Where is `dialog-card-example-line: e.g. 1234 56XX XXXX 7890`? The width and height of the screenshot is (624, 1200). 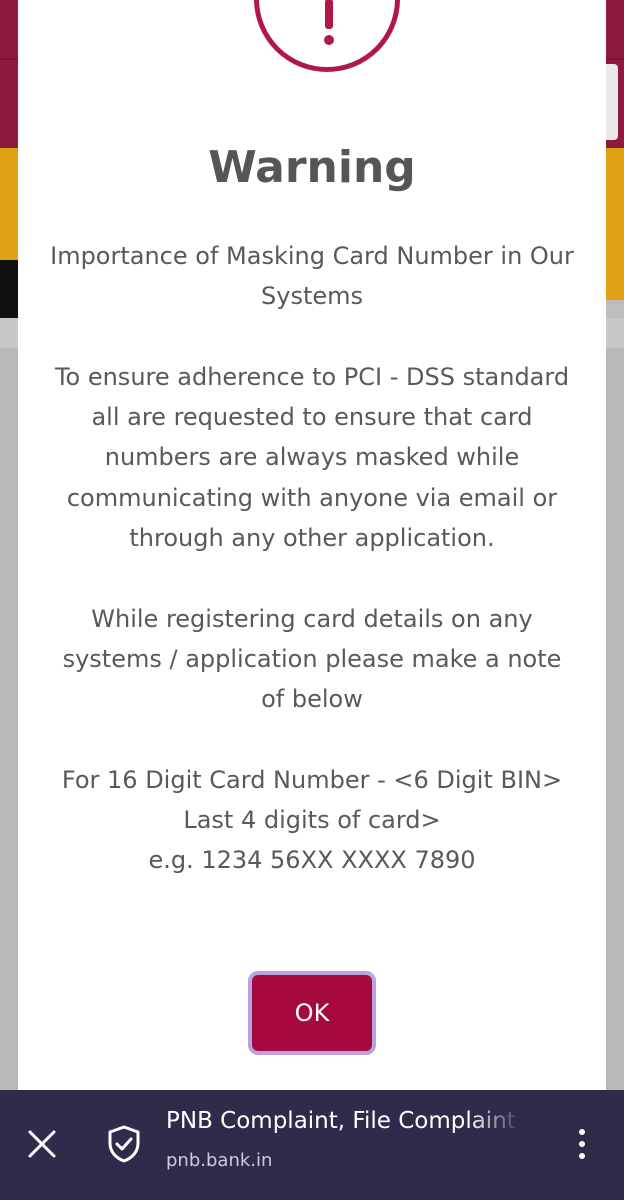 dialog-card-example-line: e.g. 1234 56XX XXXX 7890 is located at coordinates (312, 860).